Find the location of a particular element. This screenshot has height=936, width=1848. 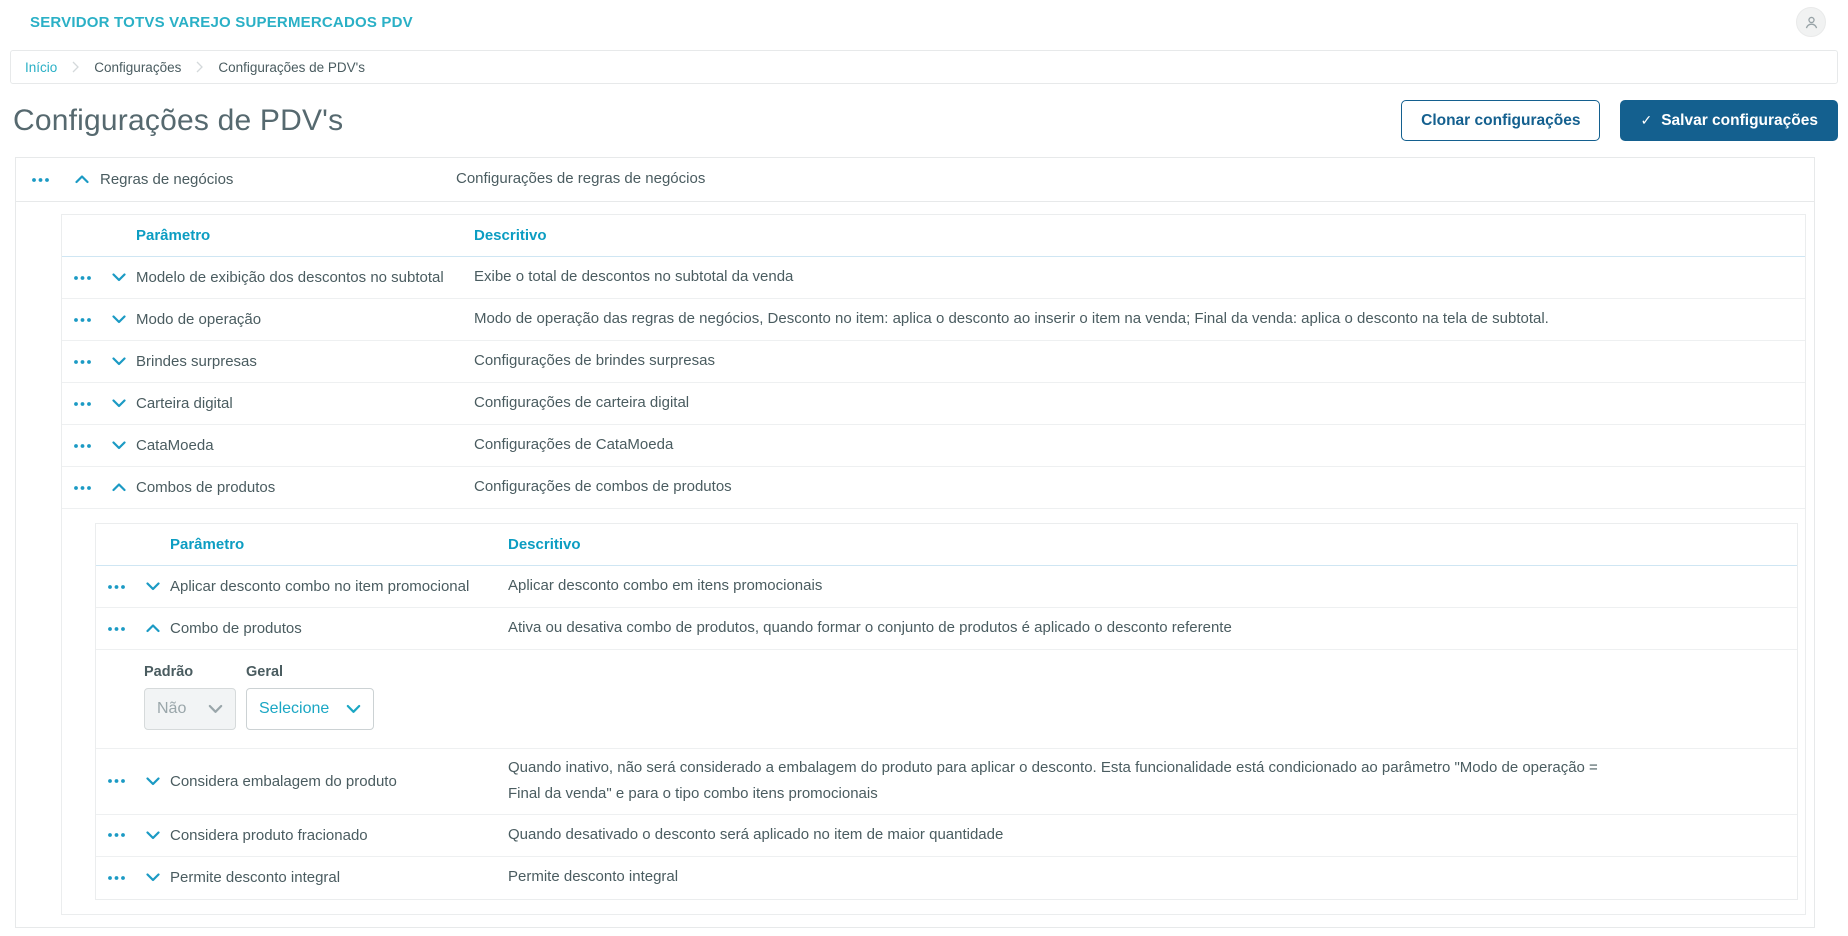

row-param: Carteira digital is located at coordinates (184, 403).